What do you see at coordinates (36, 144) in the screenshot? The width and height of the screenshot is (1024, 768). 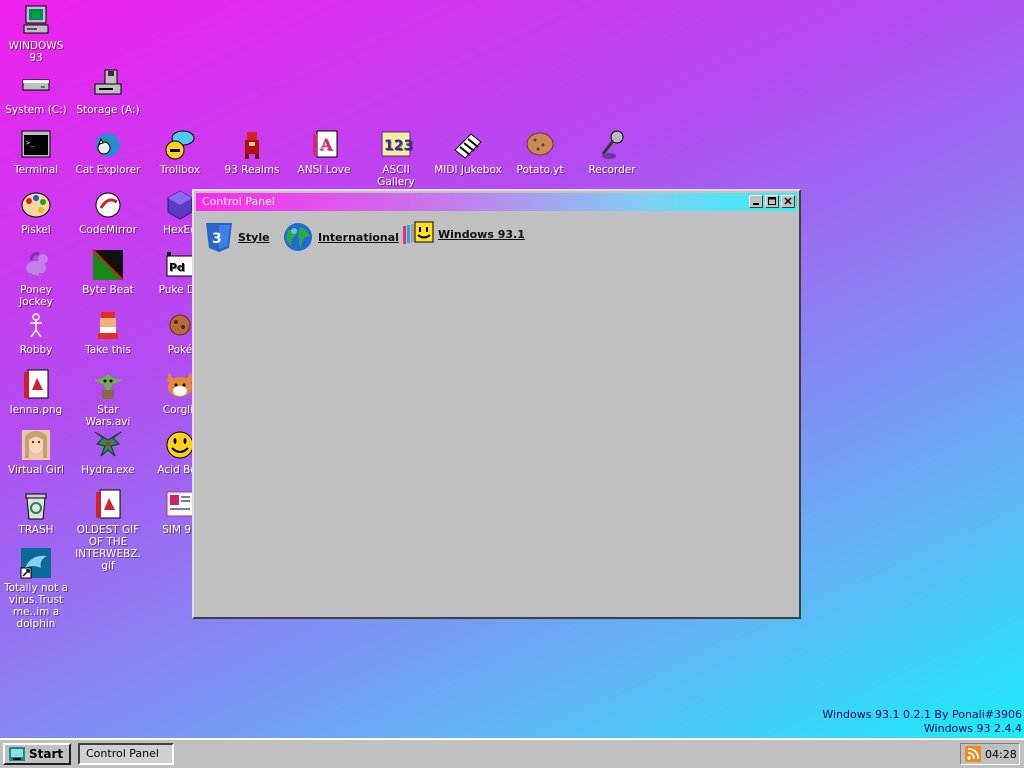 I see `terminal-icon: >_` at bounding box center [36, 144].